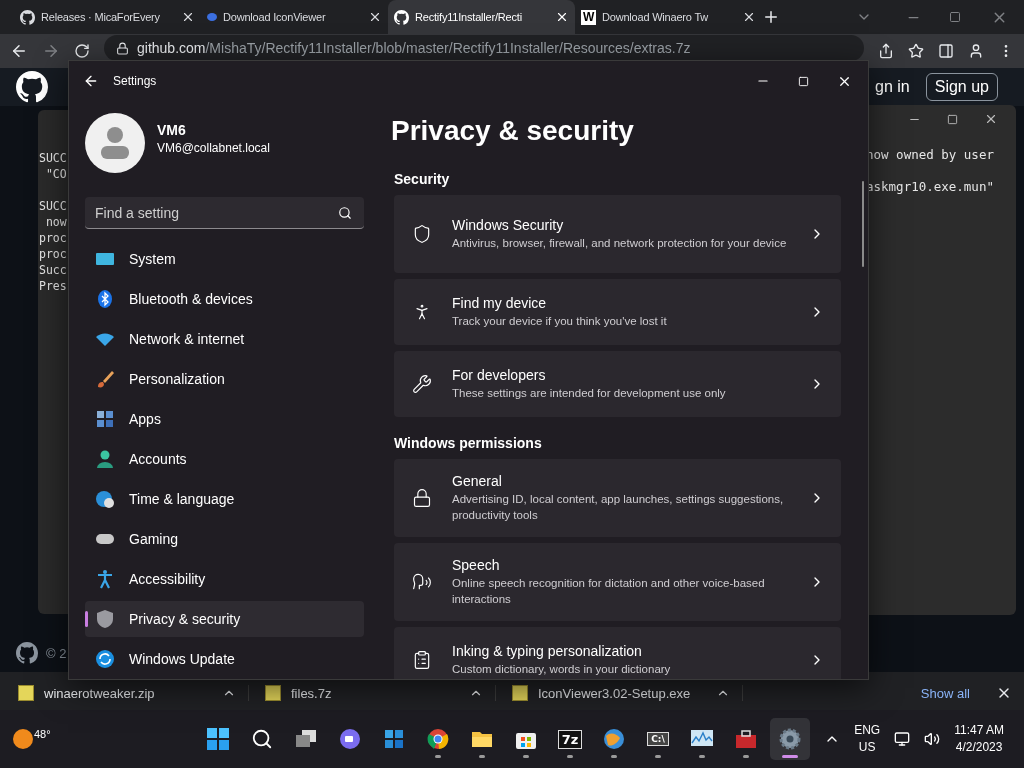 The image size is (1024, 768). Describe the element at coordinates (86, 619) in the screenshot. I see `selection-indicator` at that location.